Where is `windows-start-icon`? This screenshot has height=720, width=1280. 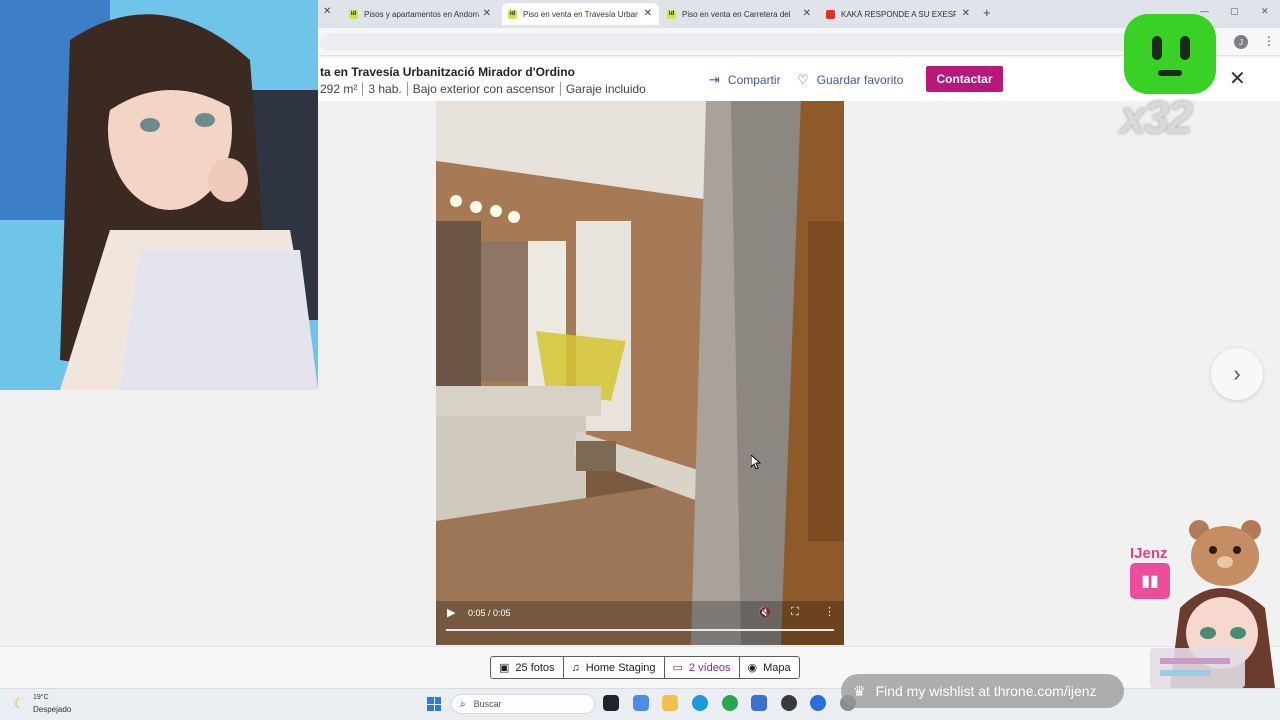 windows-start-icon is located at coordinates (434, 704).